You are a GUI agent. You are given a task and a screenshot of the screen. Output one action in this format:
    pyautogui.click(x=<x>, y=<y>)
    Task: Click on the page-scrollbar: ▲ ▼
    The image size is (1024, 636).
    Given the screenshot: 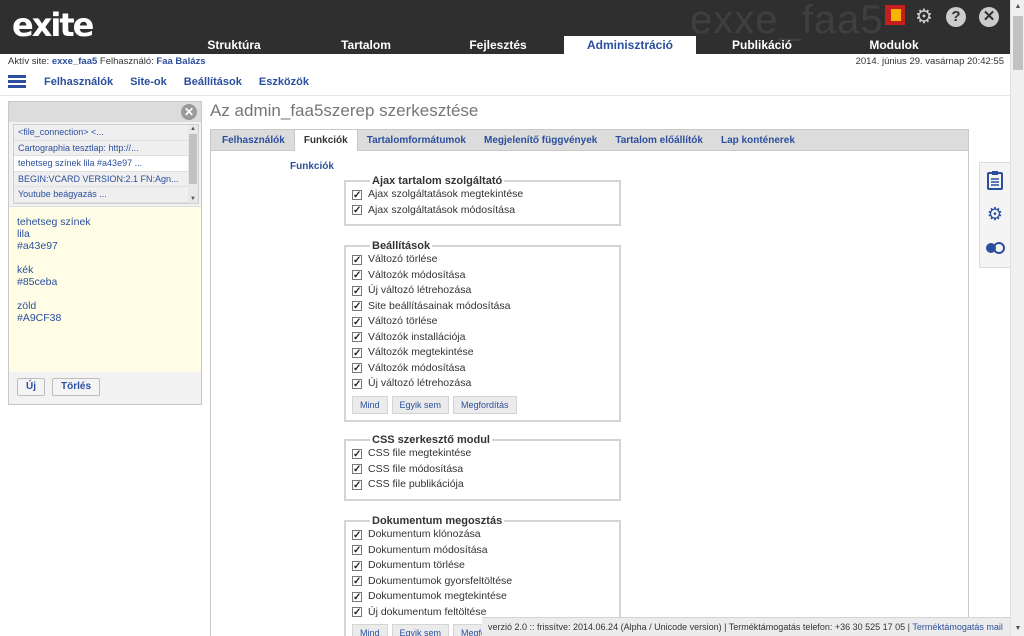 What is the action you would take?
    pyautogui.click(x=1017, y=318)
    